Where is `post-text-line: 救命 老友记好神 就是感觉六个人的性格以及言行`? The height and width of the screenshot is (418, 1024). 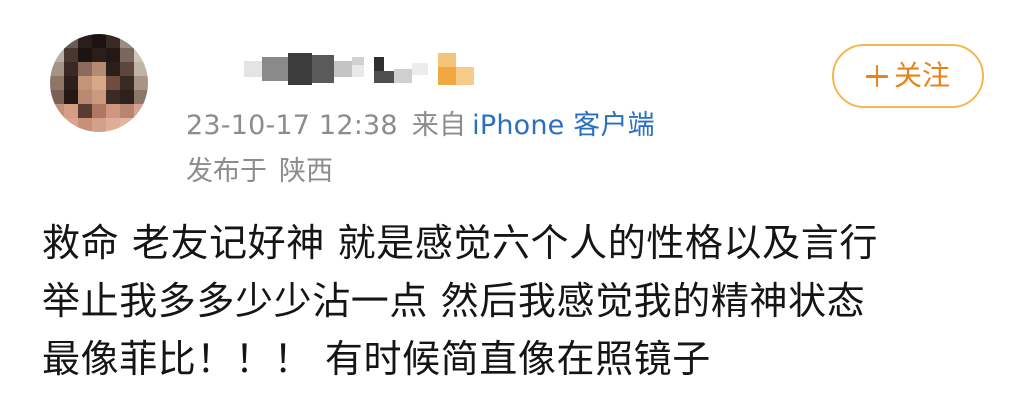
post-text-line: 救命 老友记好神 就是感觉六个人的性格以及言行 is located at coordinates (460, 243).